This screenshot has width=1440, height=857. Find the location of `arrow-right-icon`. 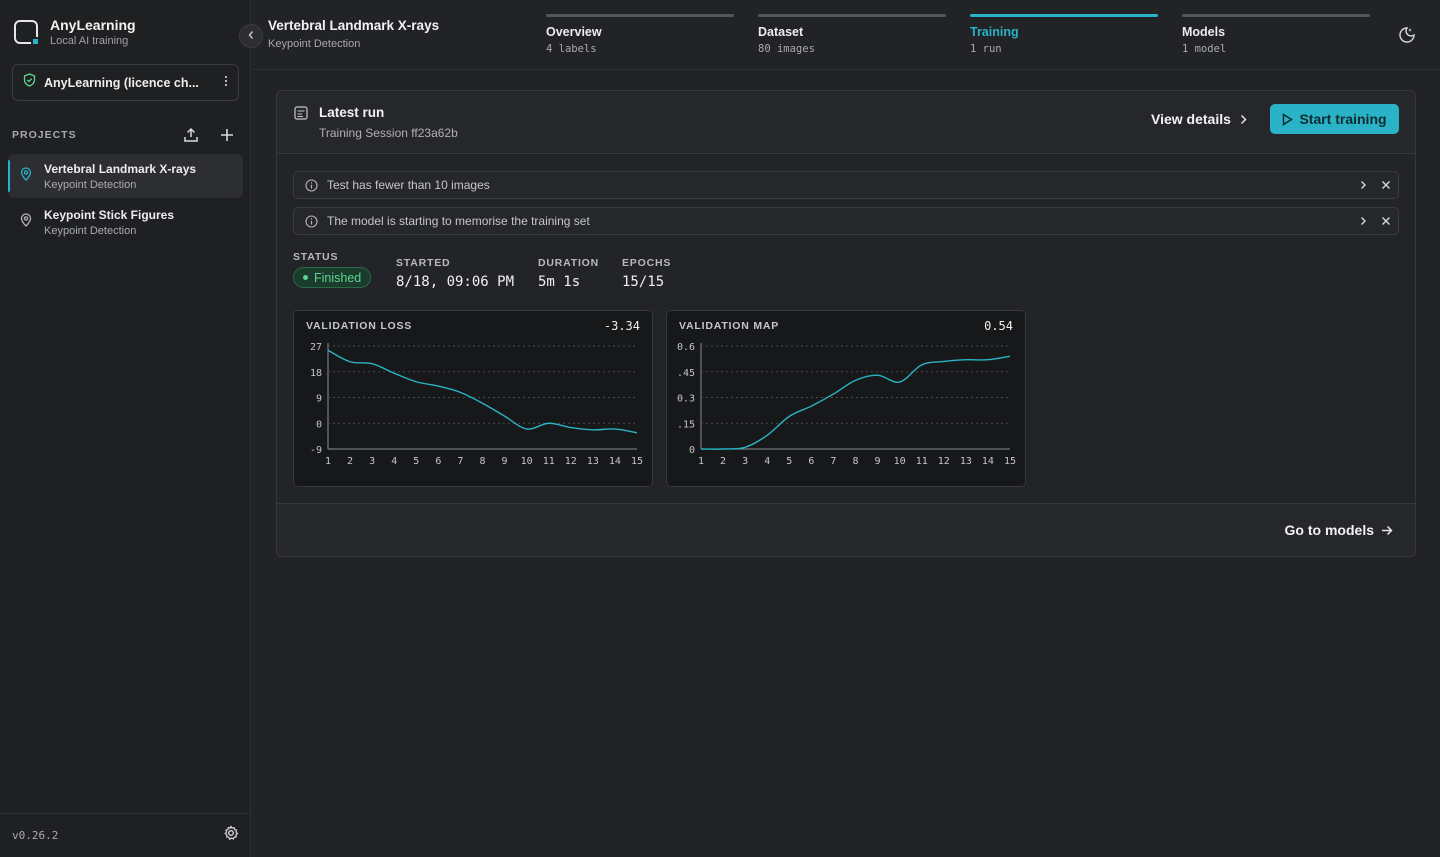

arrow-right-icon is located at coordinates (1383, 530).